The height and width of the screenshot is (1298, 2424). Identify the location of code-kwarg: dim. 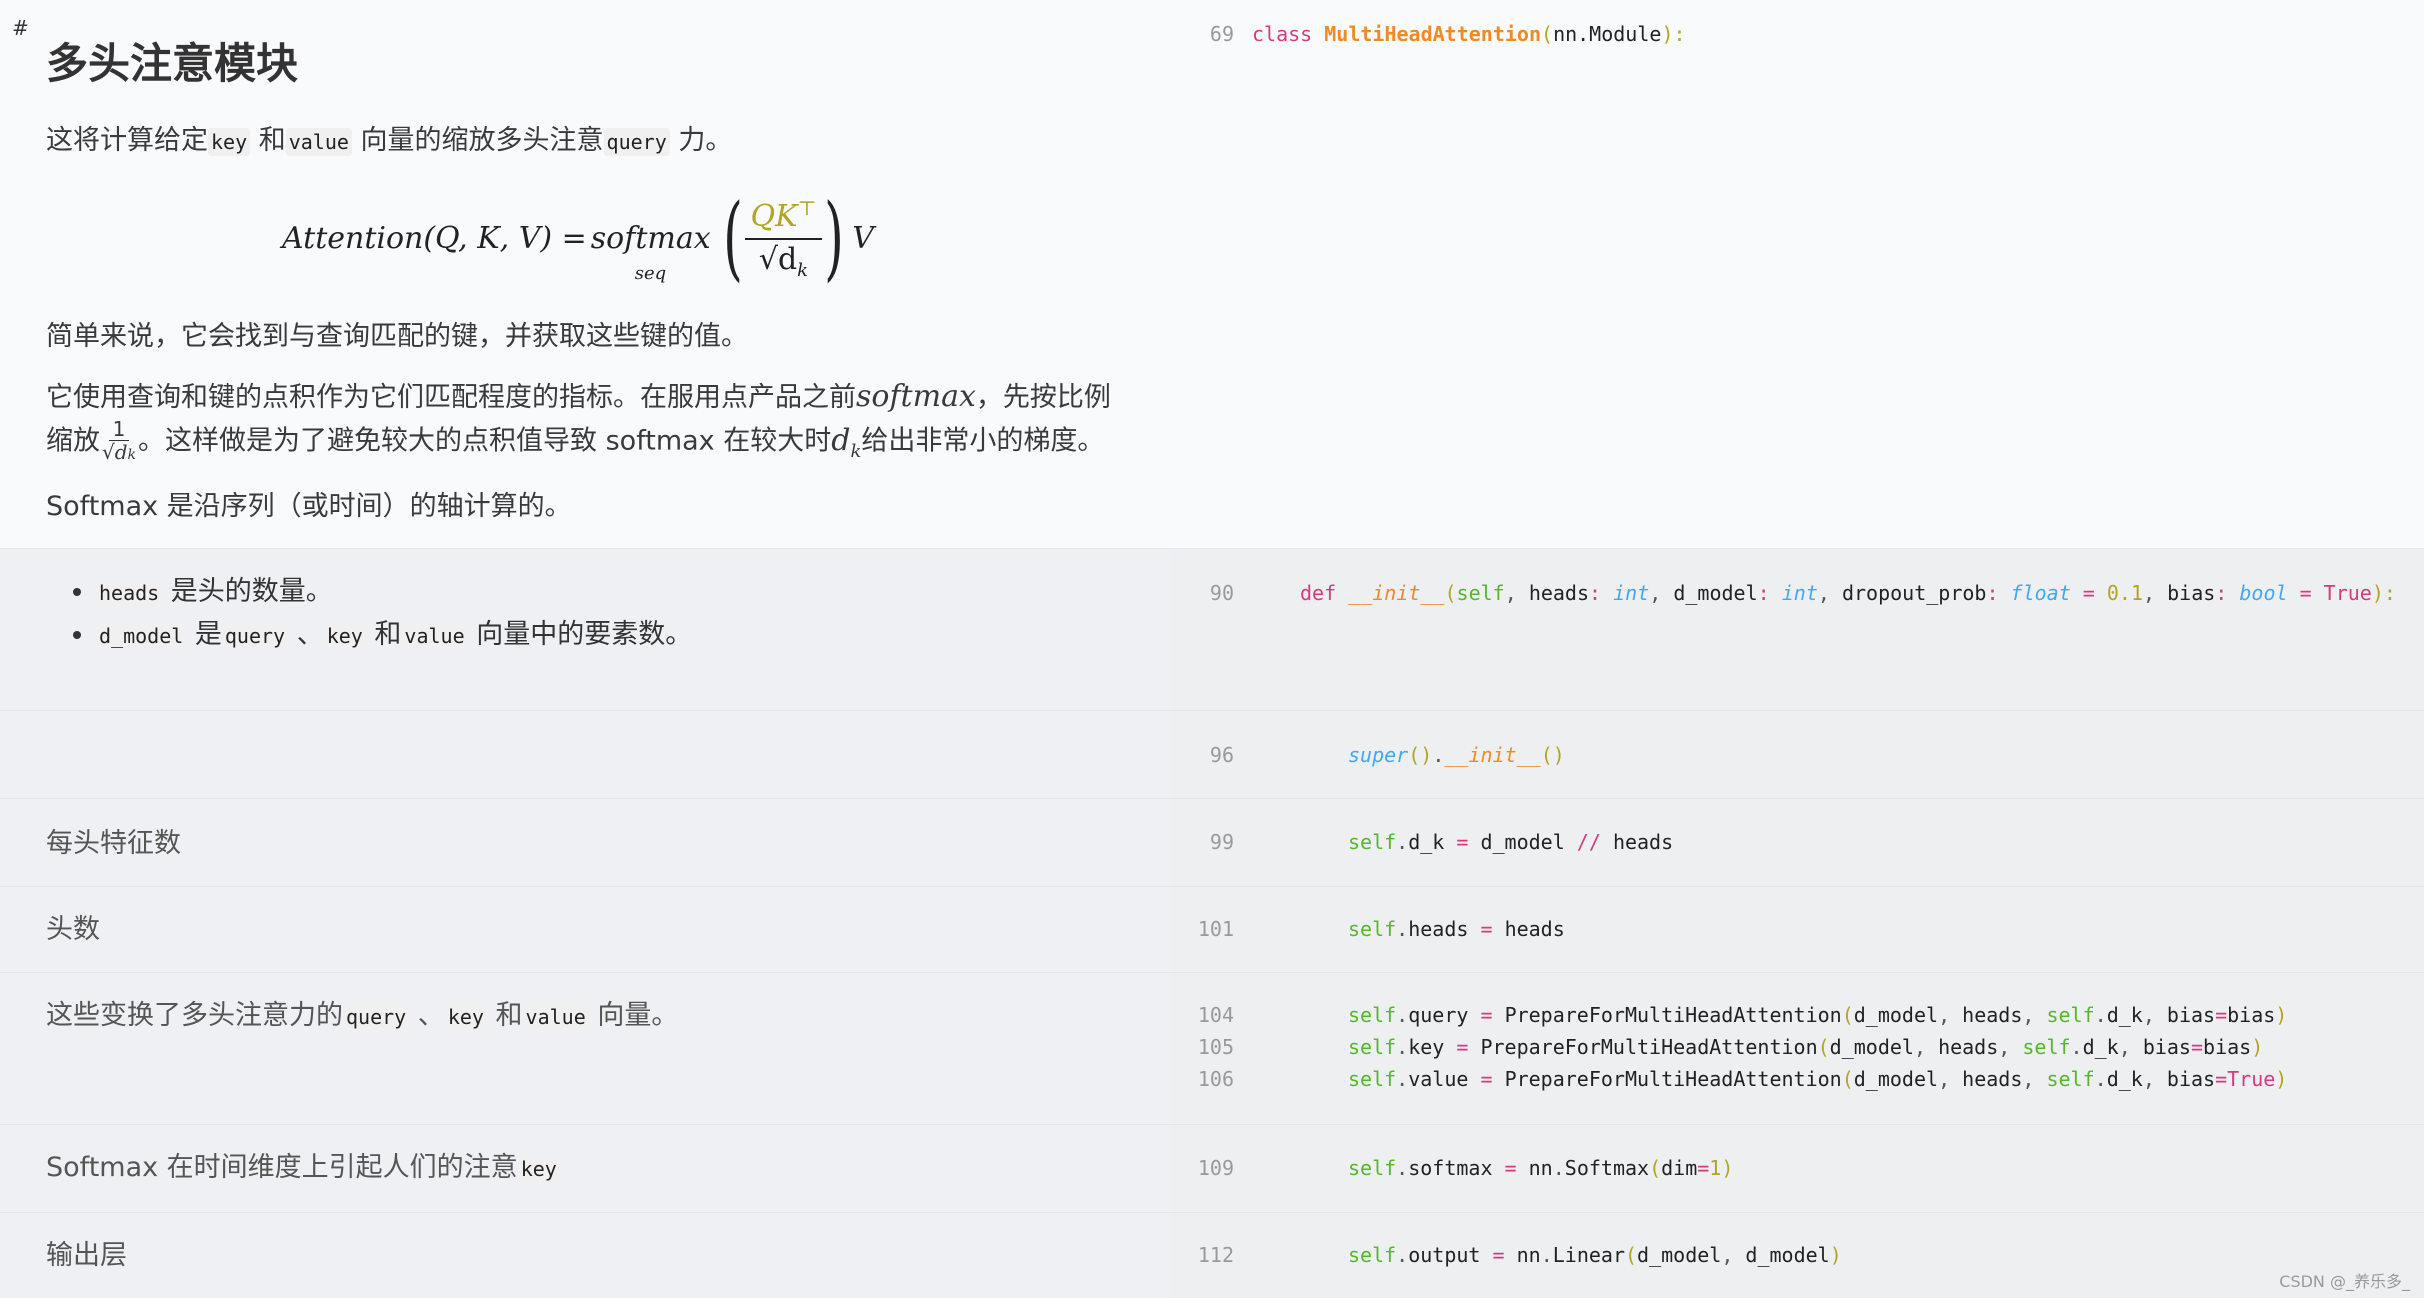
(1679, 1168).